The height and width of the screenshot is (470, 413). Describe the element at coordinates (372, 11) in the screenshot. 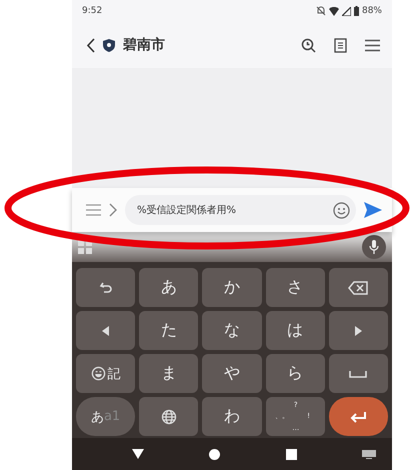

I see `battery-percent: 88%` at that location.